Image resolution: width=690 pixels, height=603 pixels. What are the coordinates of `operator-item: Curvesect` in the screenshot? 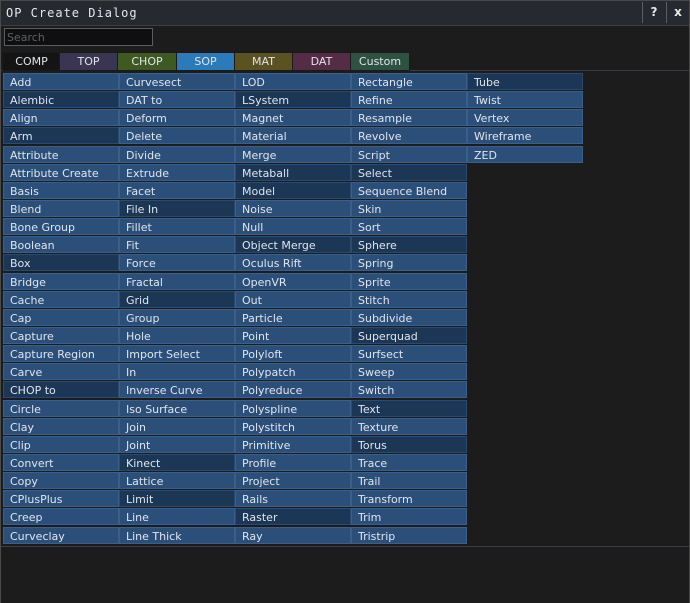 It's located at (177, 81).